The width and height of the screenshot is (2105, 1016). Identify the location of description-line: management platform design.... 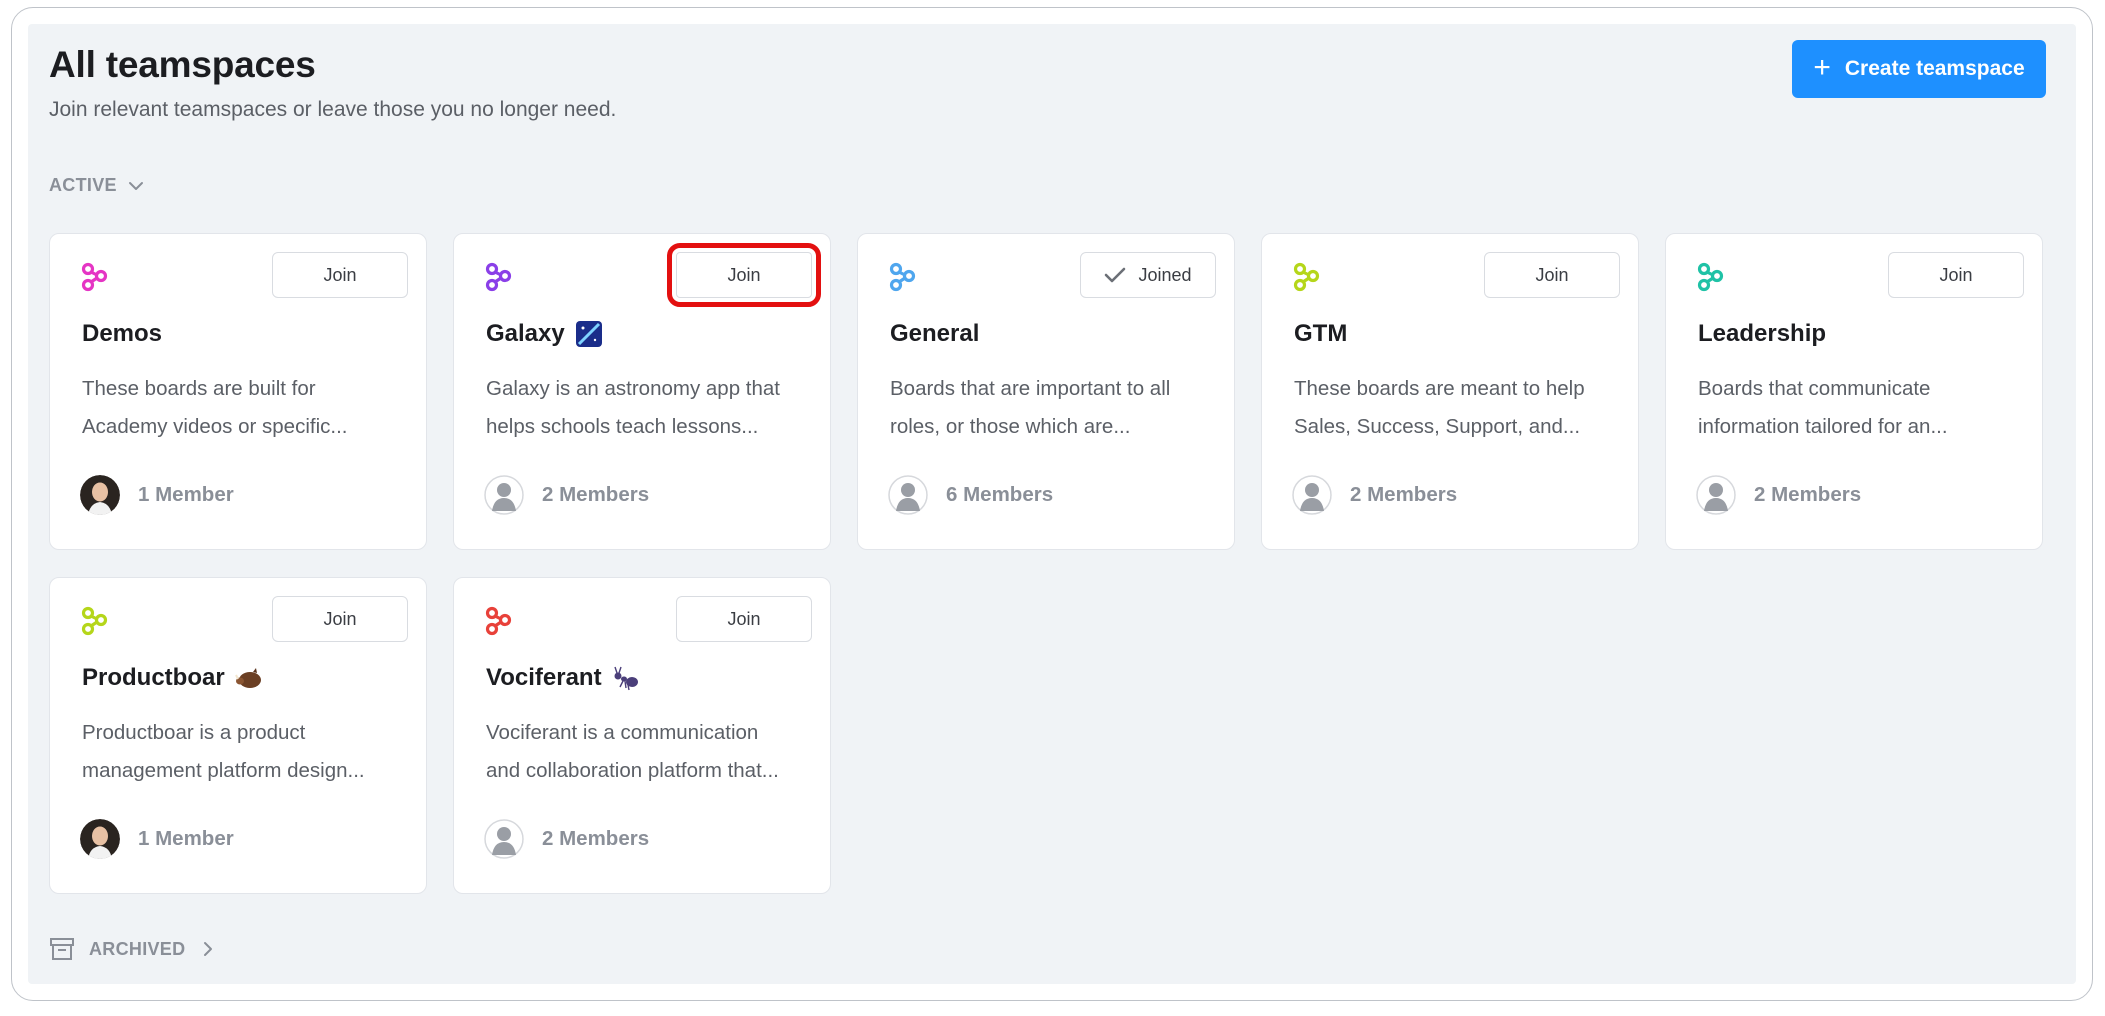
(223, 770).